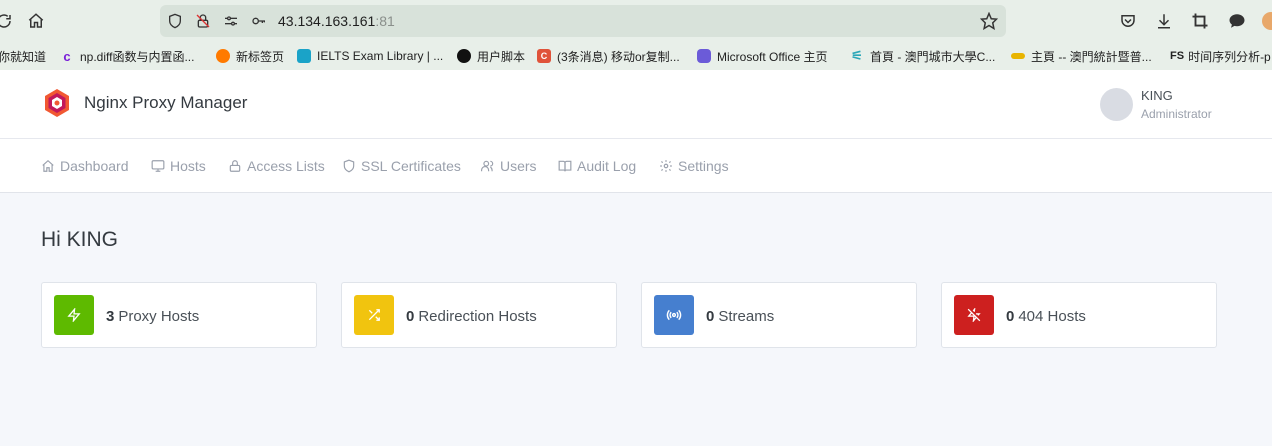 This screenshot has width=1272, height=446. I want to click on zap-off-icon, so click(974, 315).